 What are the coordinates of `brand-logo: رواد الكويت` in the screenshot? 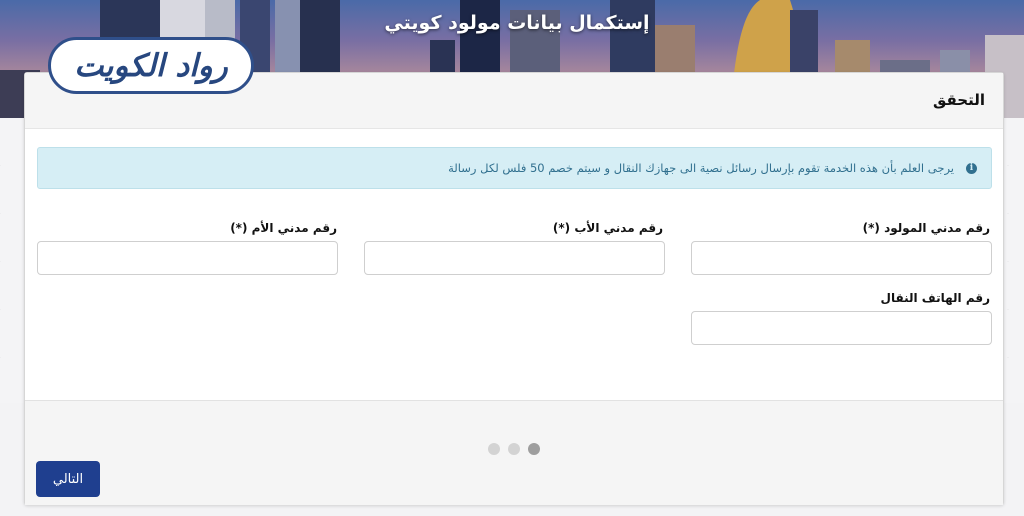 It's located at (151, 65).